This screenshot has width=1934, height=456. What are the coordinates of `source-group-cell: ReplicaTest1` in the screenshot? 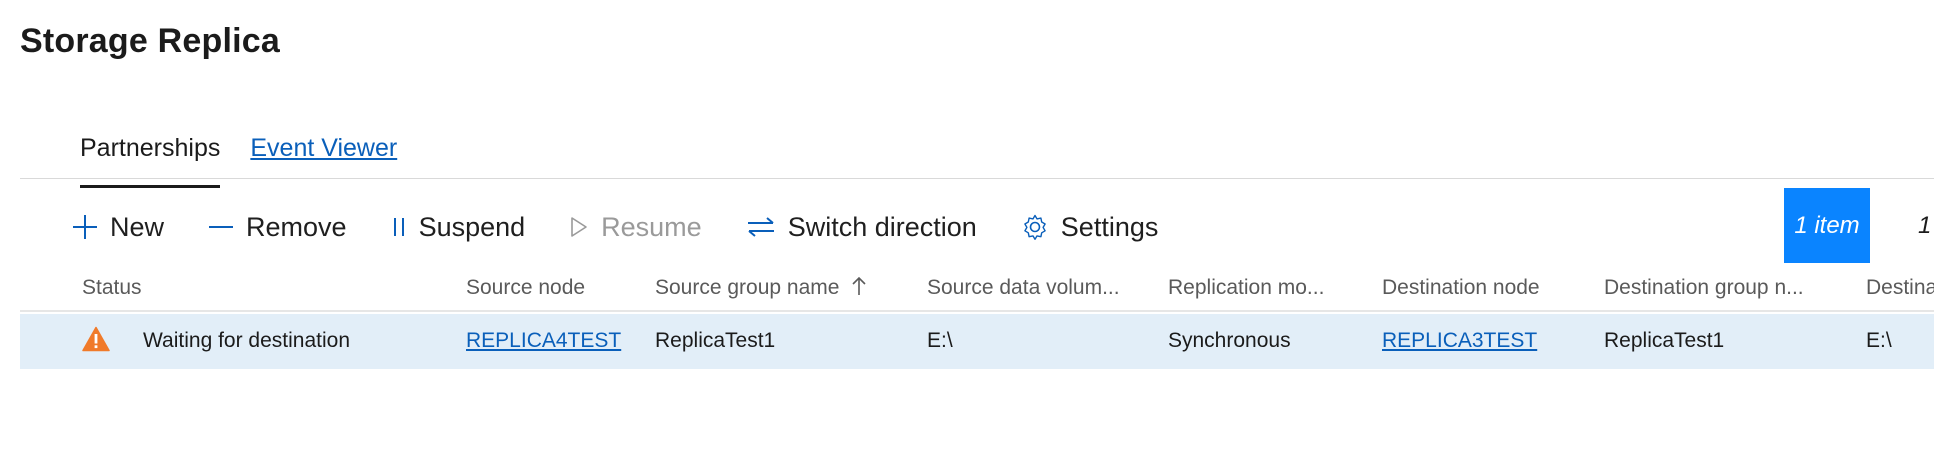 It's located at (715, 340).